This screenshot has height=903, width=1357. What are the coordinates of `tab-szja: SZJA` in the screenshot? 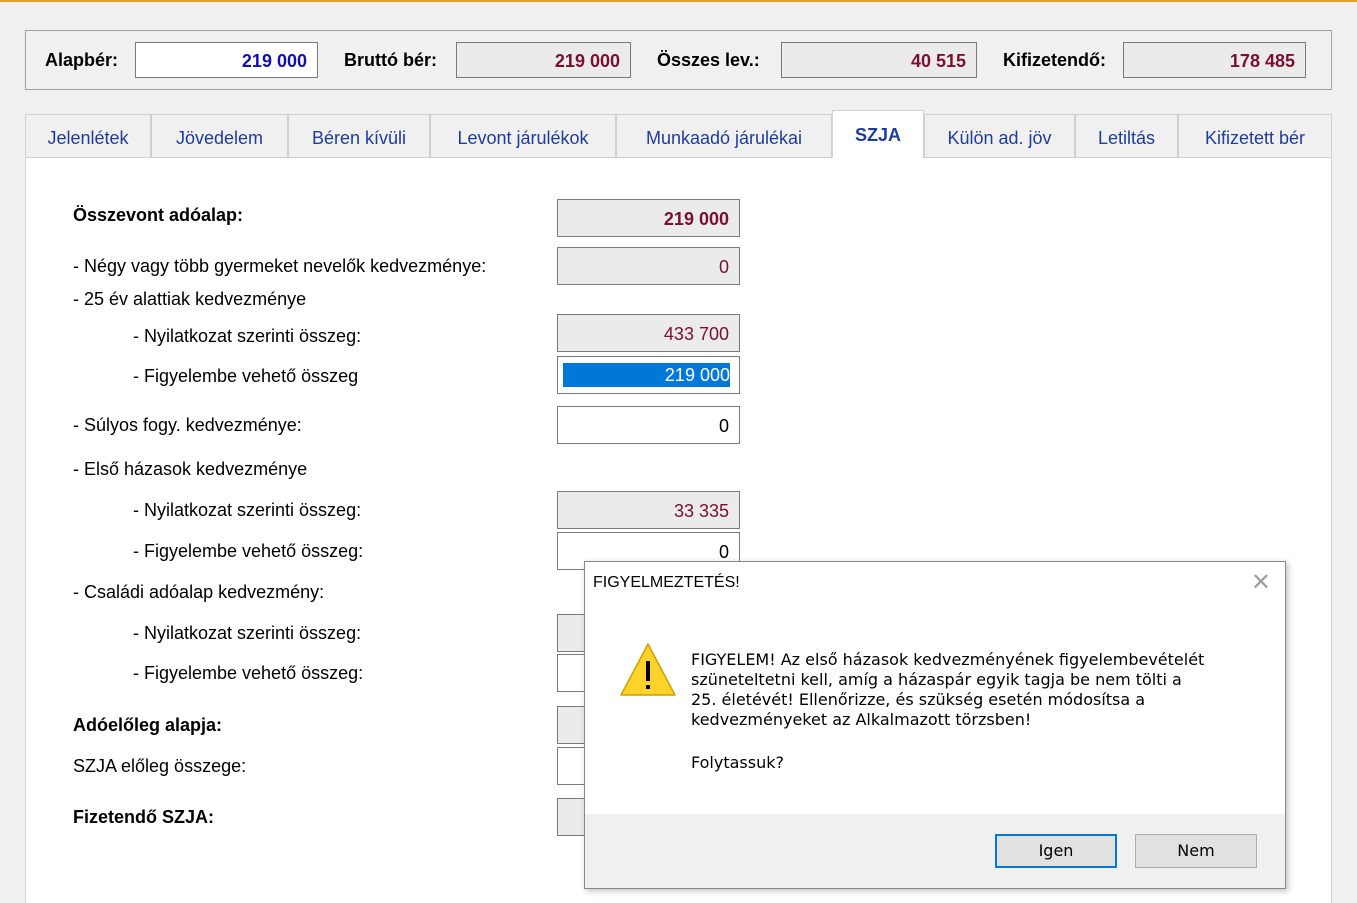 It's located at (878, 134).